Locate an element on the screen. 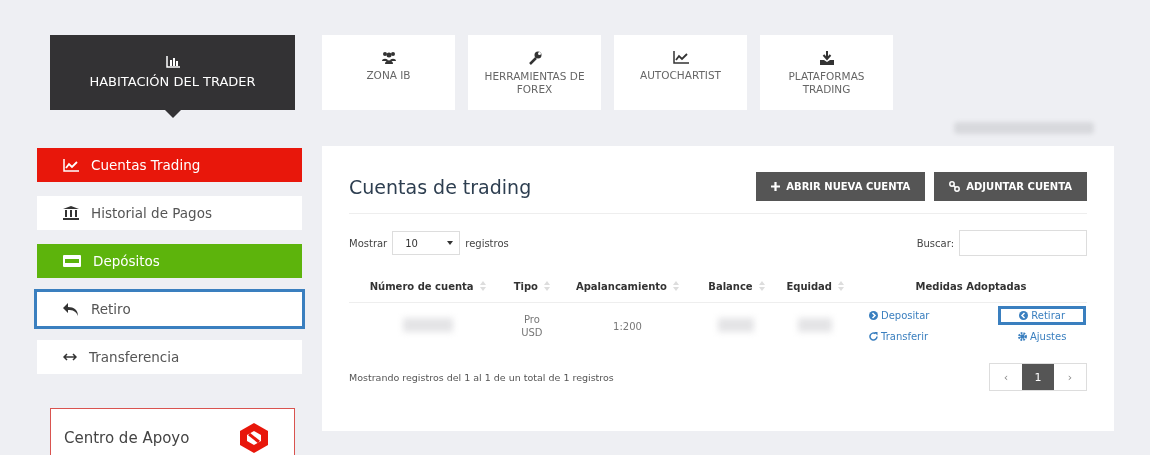  nav-tile: ZONA IB is located at coordinates (388, 72).